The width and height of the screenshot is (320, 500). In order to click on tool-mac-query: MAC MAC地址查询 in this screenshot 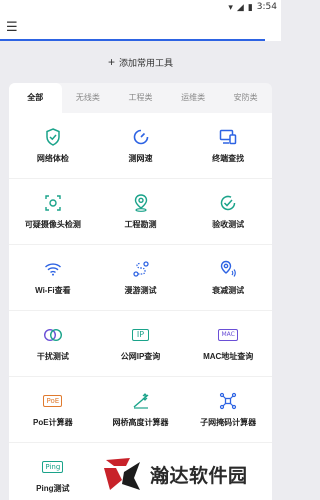, I will do `click(228, 343)`.